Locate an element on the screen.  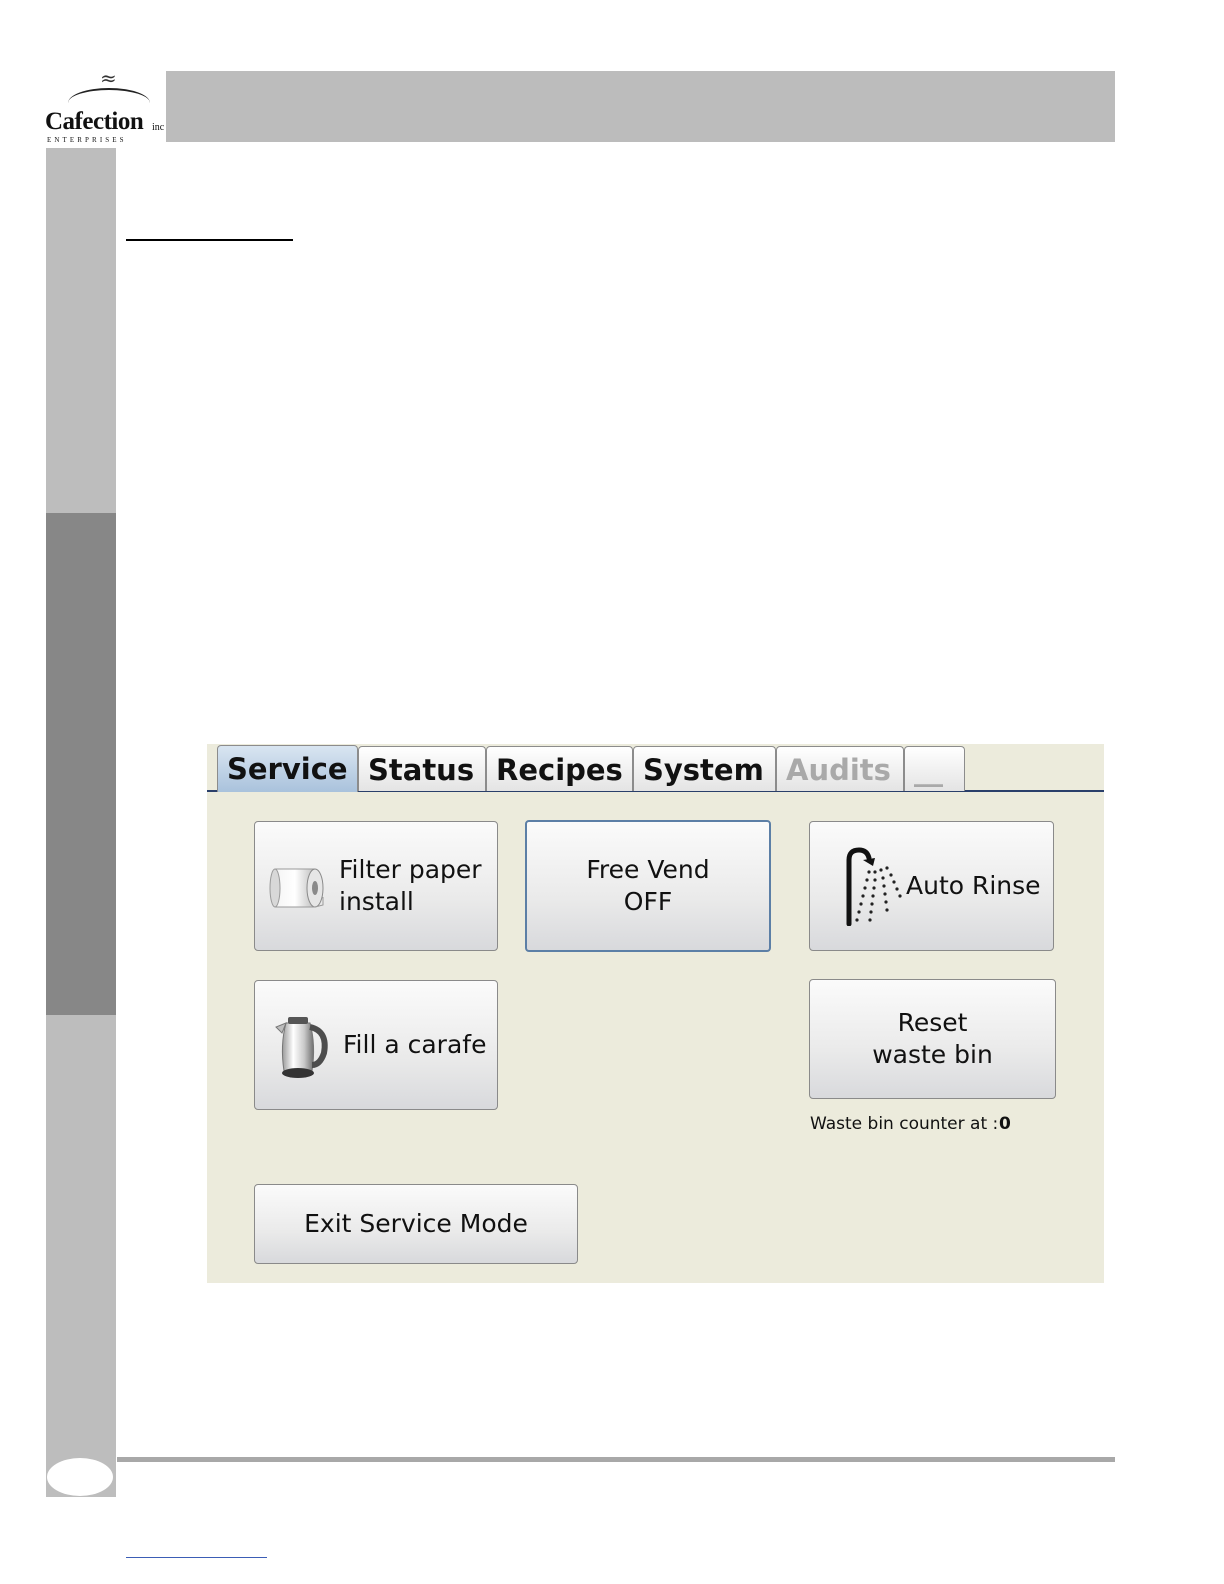
header-band is located at coordinates (640, 106).